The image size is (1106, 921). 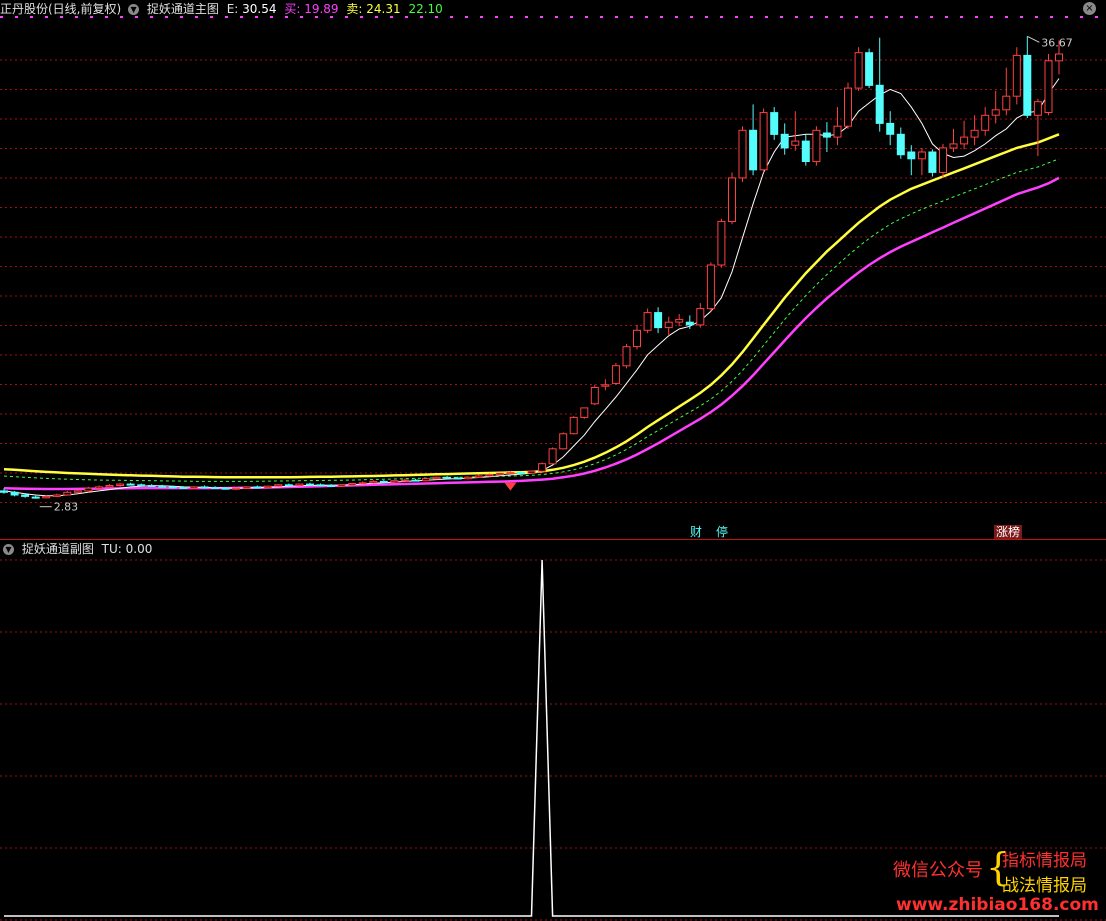 What do you see at coordinates (1089, 8) in the screenshot?
I see `close-icon: ×` at bounding box center [1089, 8].